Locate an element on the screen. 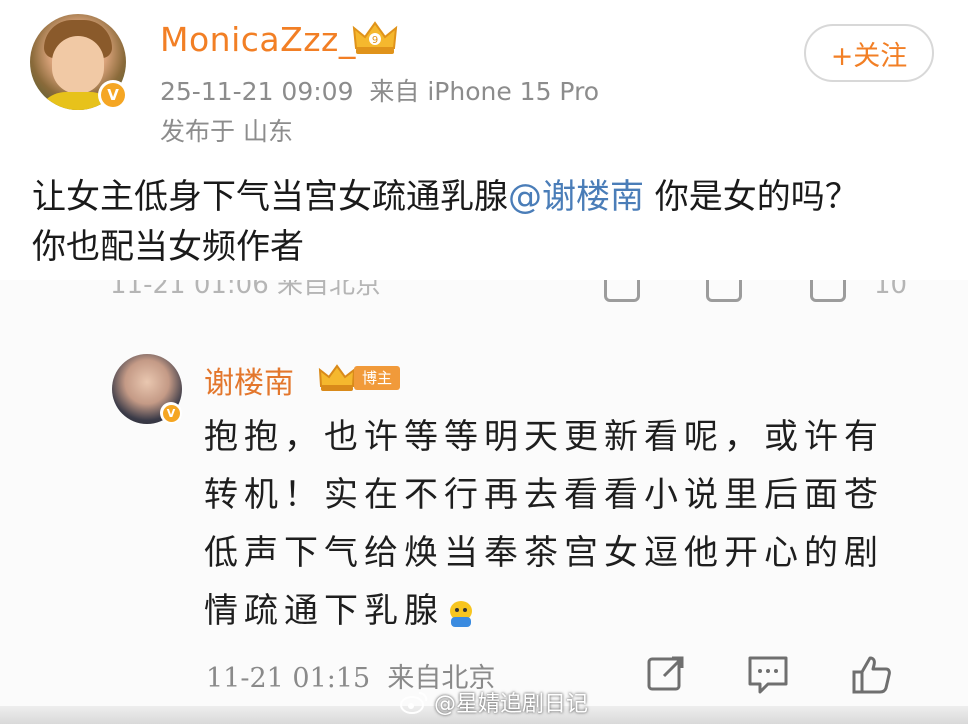 This screenshot has width=968, height=724. watermark-text: @星婧追剧日记 is located at coordinates (511, 704).